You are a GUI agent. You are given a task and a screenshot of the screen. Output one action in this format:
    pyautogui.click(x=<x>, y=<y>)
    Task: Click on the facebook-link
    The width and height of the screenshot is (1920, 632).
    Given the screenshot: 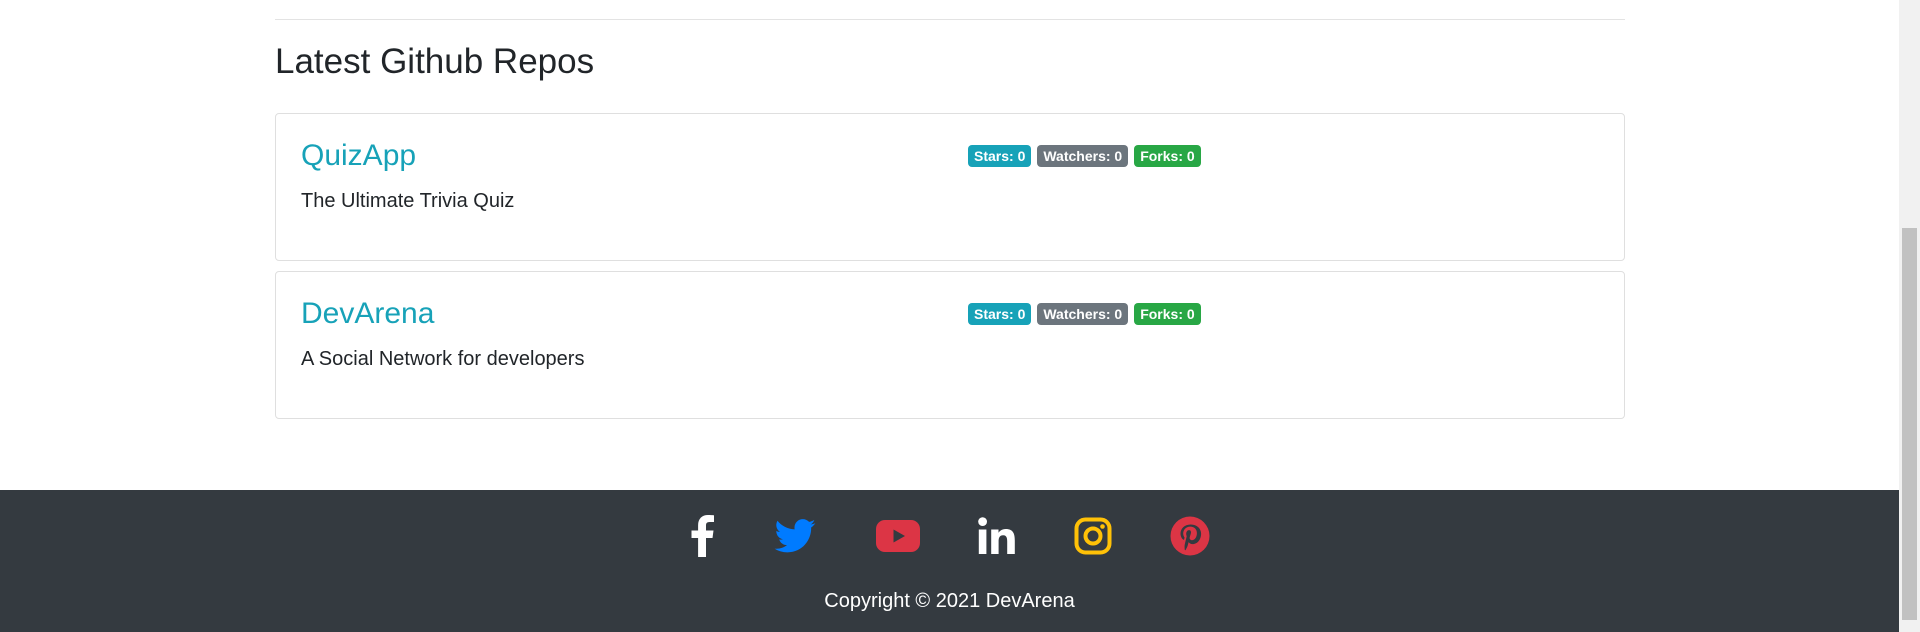 What is the action you would take?
    pyautogui.click(x=702, y=536)
    